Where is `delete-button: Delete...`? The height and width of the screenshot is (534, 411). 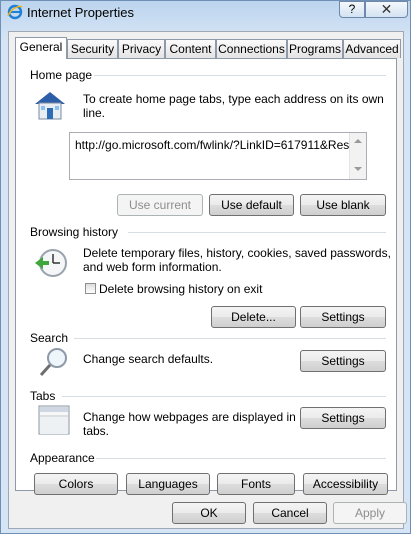 delete-button: Delete... is located at coordinates (253, 317).